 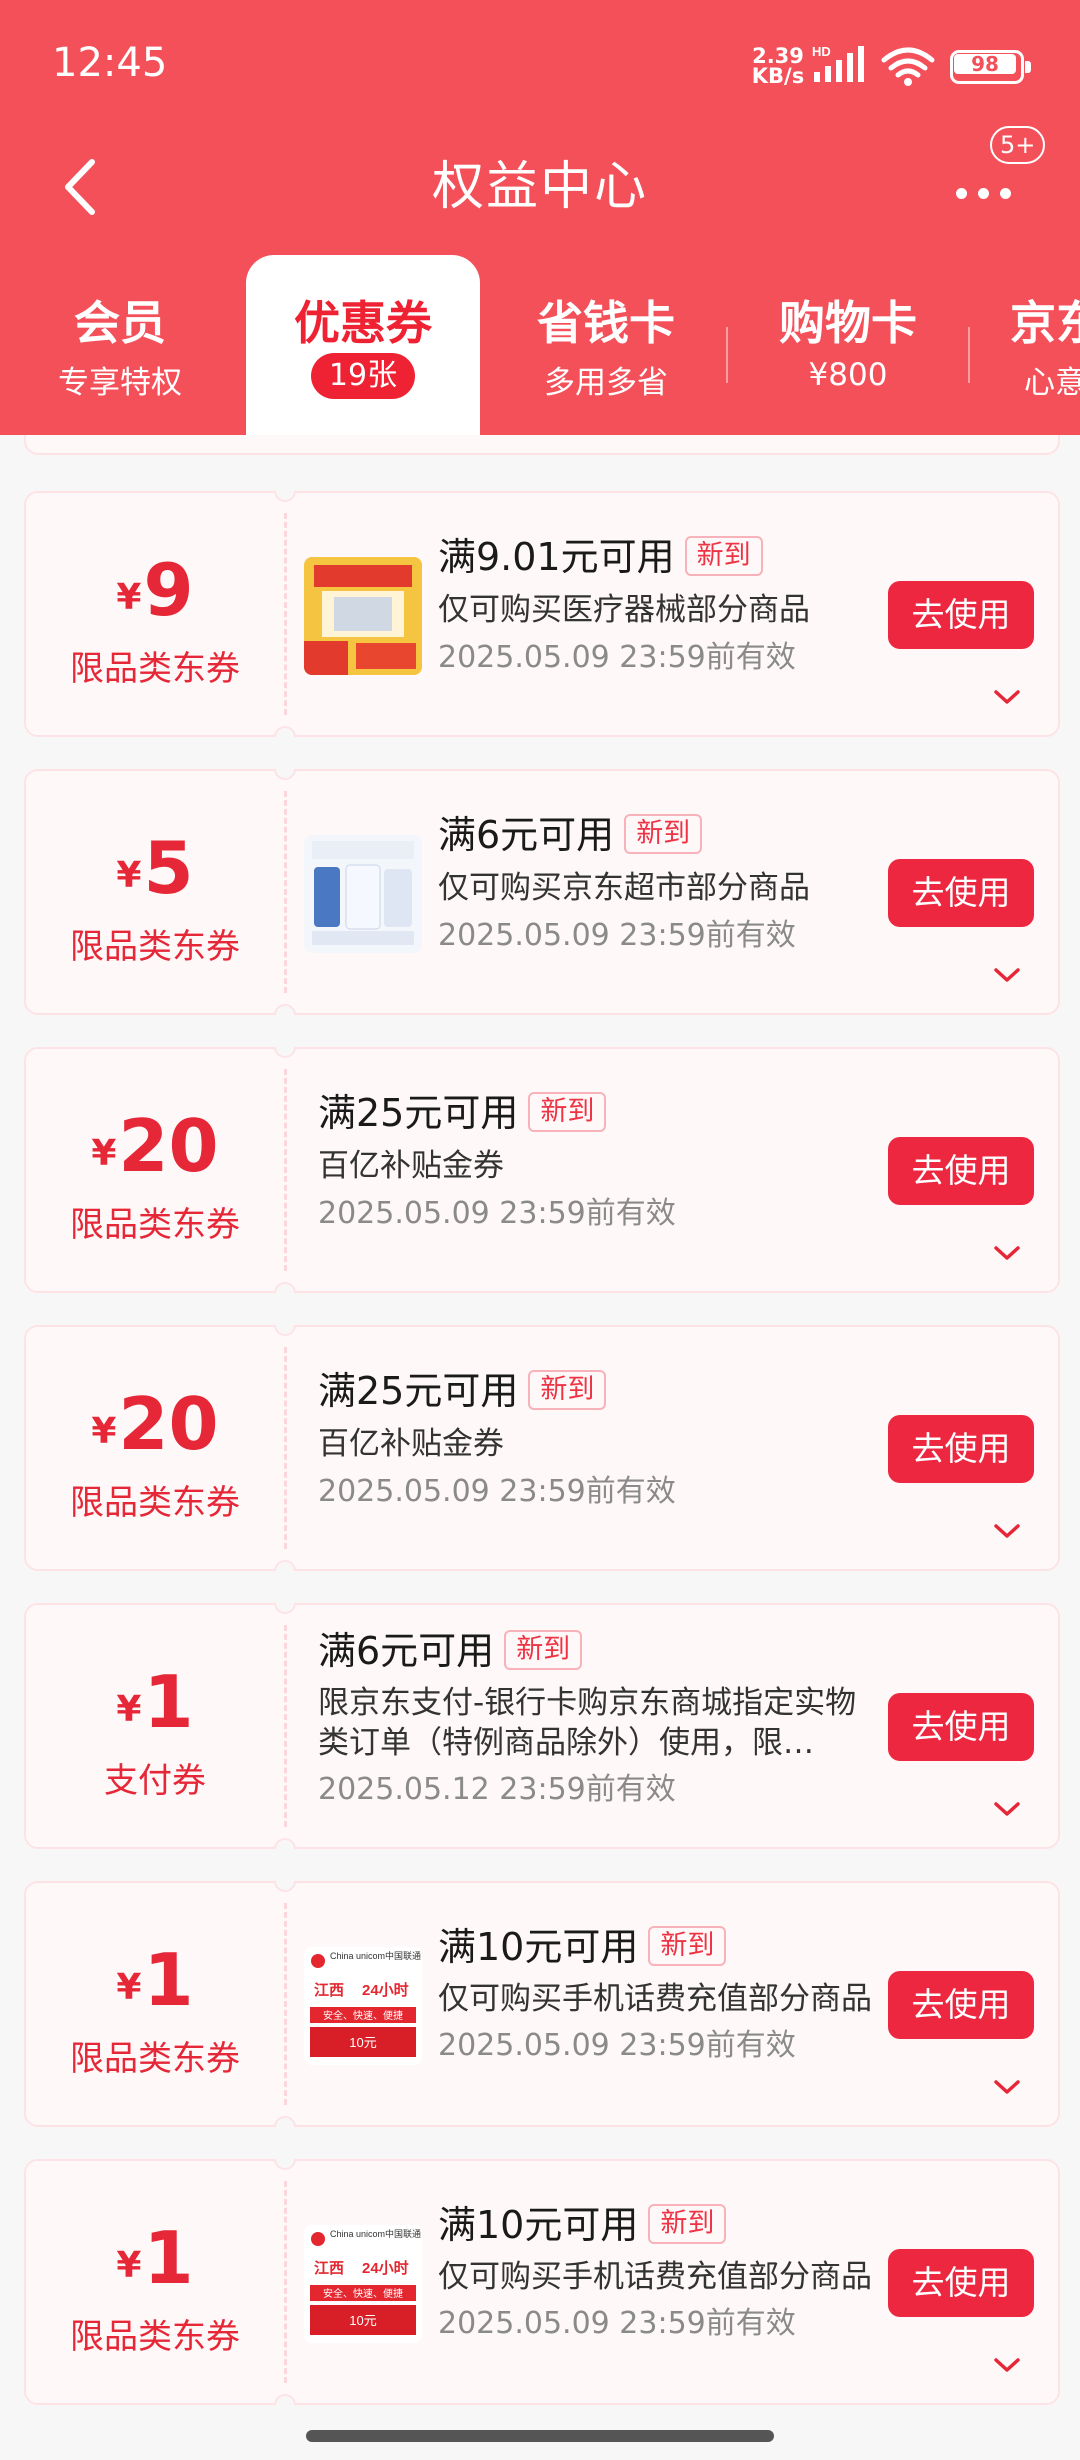 What do you see at coordinates (848, 323) in the screenshot?
I see `tab-label: 购物卡` at bounding box center [848, 323].